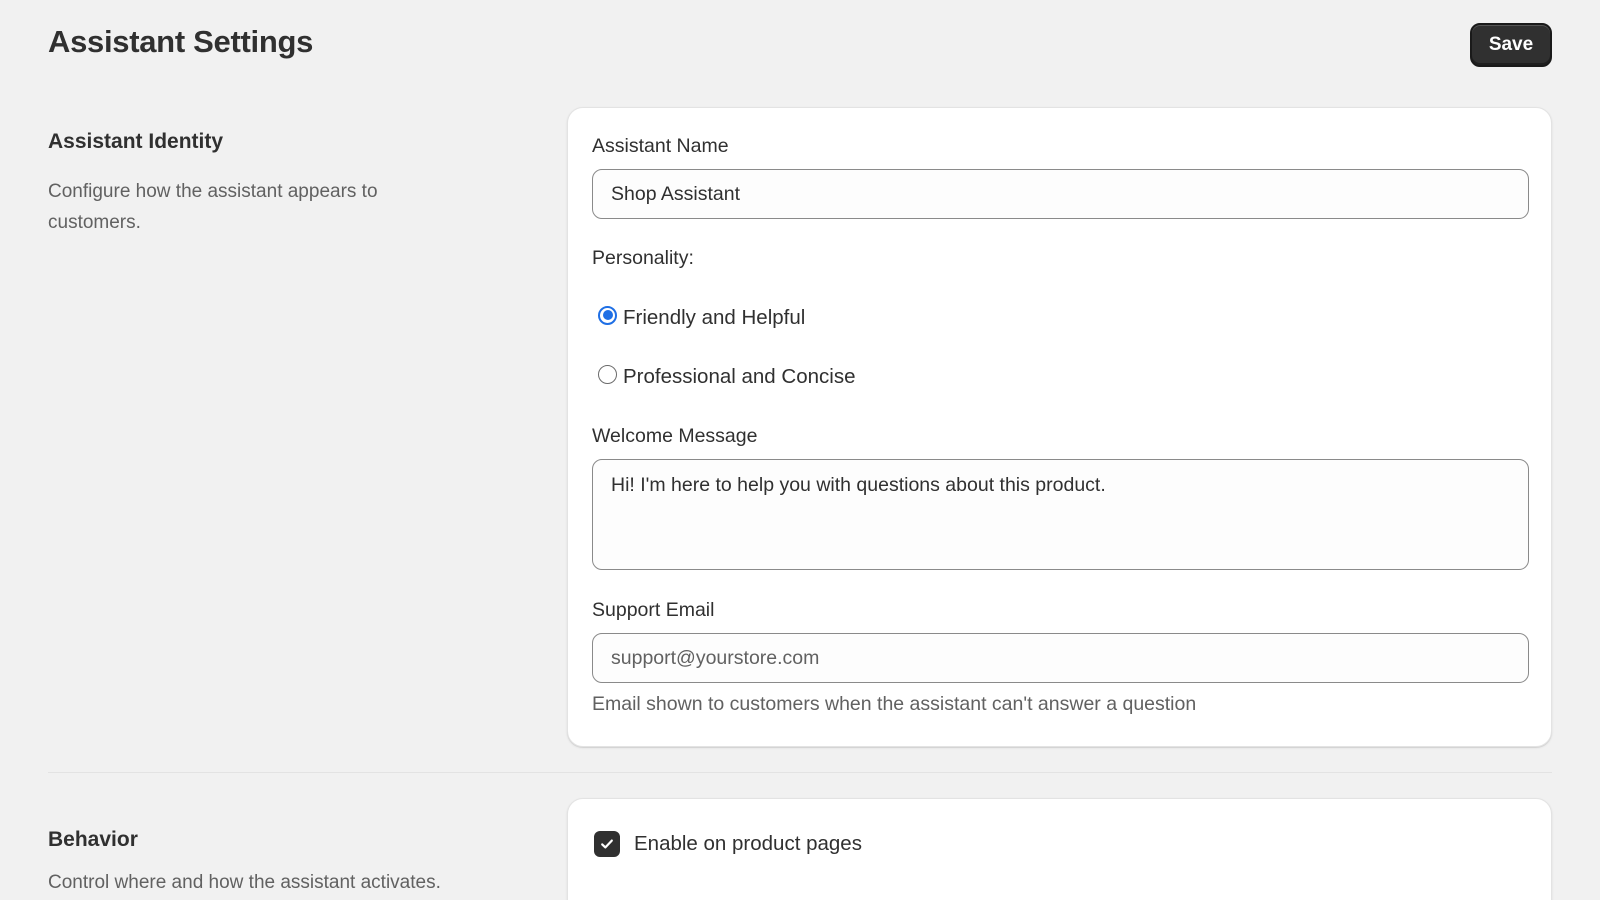 The height and width of the screenshot is (900, 1600). Describe the element at coordinates (653, 610) in the screenshot. I see `support-email-label: Support Email` at that location.